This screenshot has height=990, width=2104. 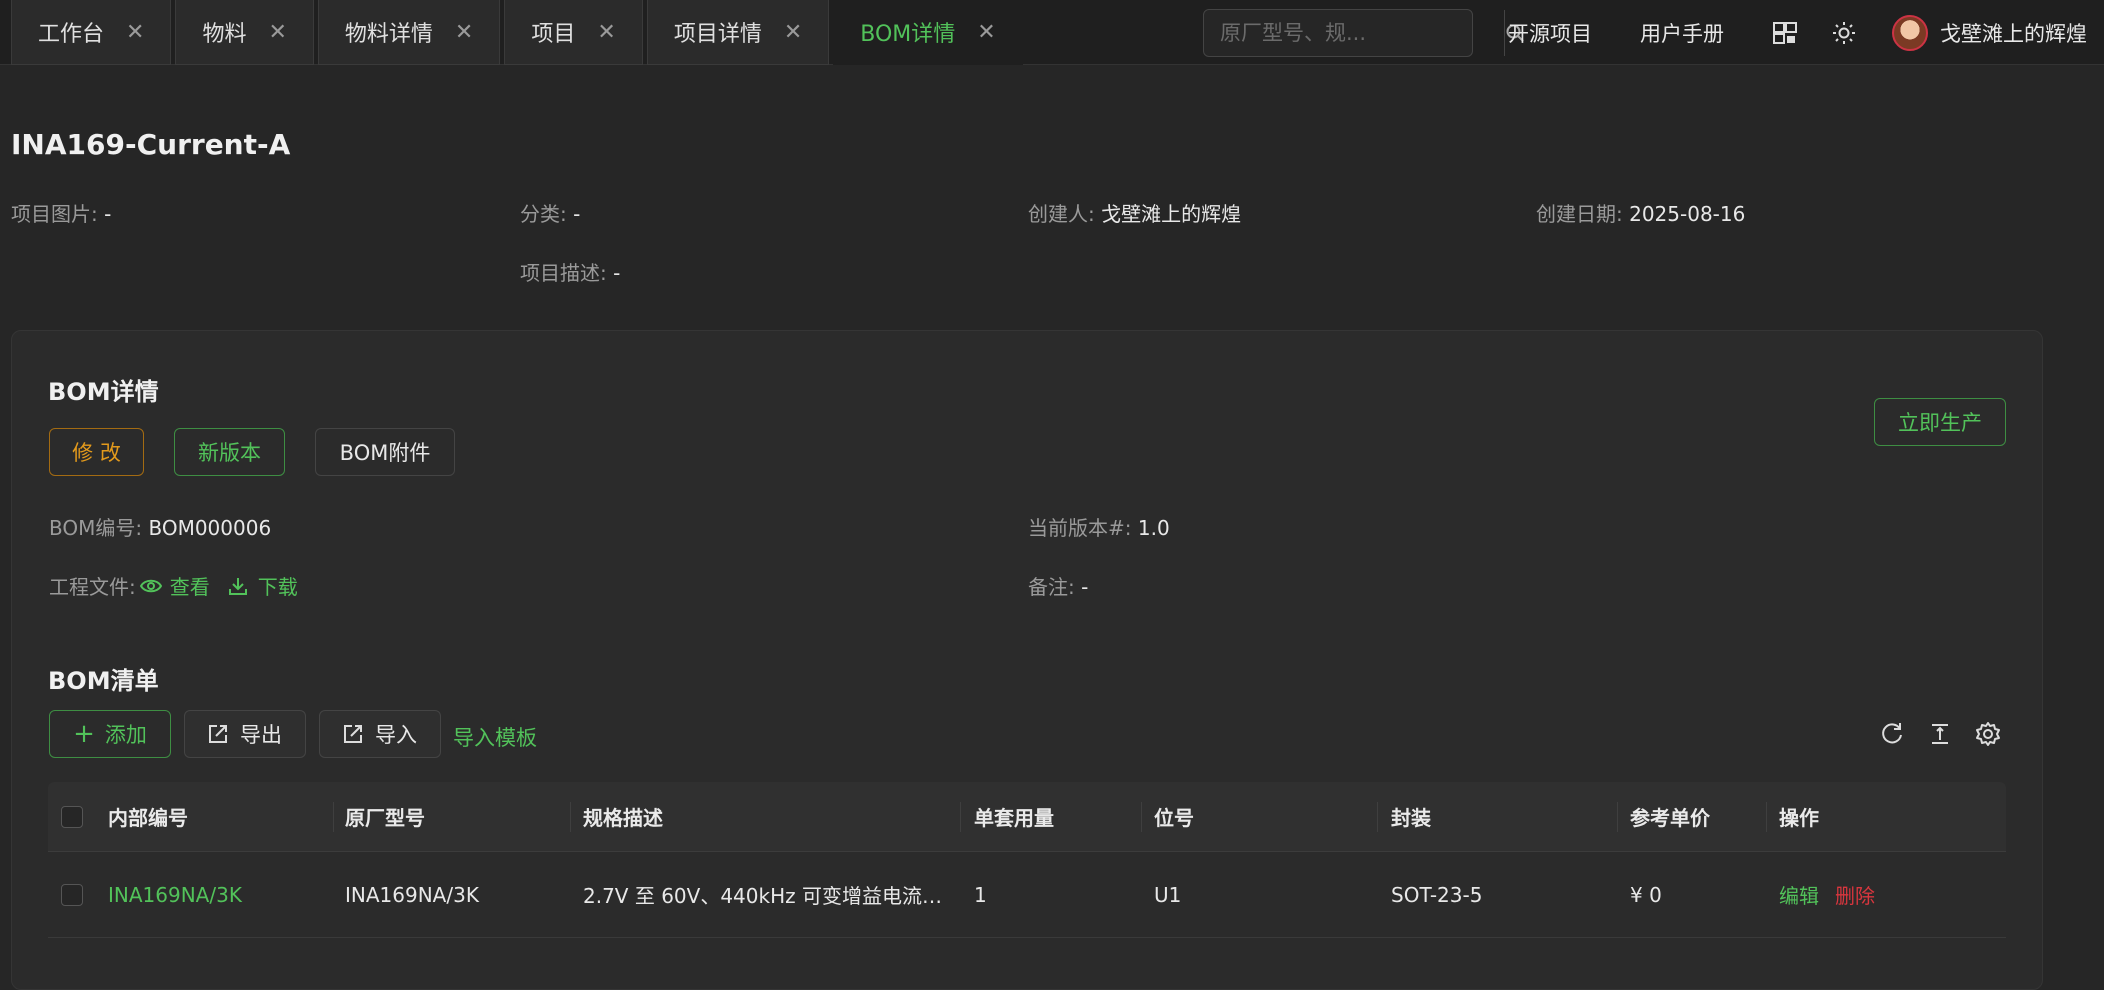 What do you see at coordinates (1051, 587) in the screenshot?
I see `field-label: 备注:` at bounding box center [1051, 587].